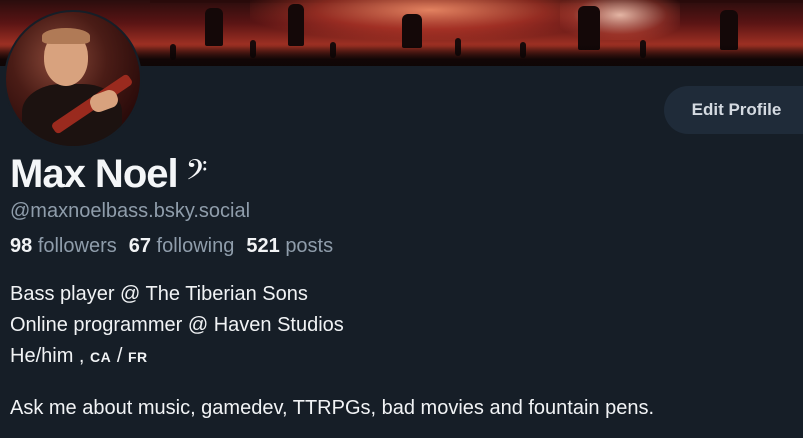 Image resolution: width=803 pixels, height=438 pixels. Describe the element at coordinates (309, 246) in the screenshot. I see `posts-label: posts` at that location.